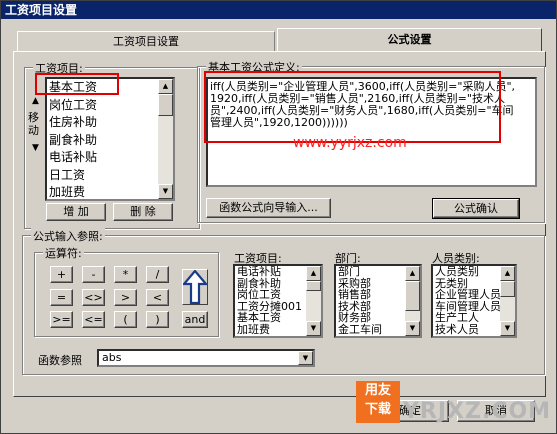  I want to click on tab-salary-item-settings: 工资项目设置, so click(146, 41).